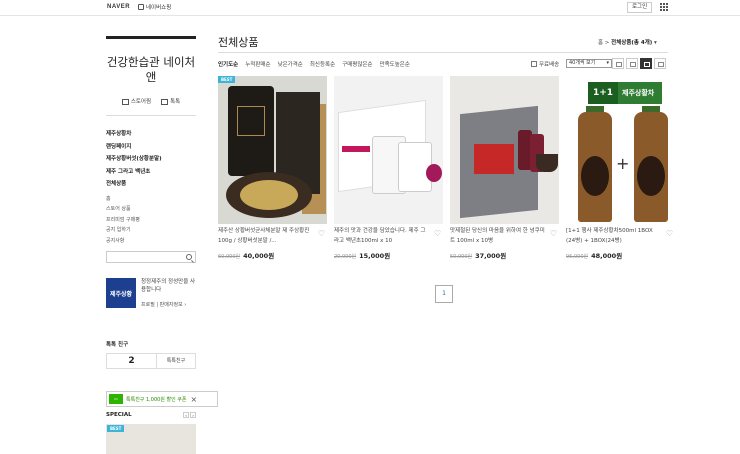 This screenshot has width=740, height=454. I want to click on sidebar-search-input, so click(151, 257).